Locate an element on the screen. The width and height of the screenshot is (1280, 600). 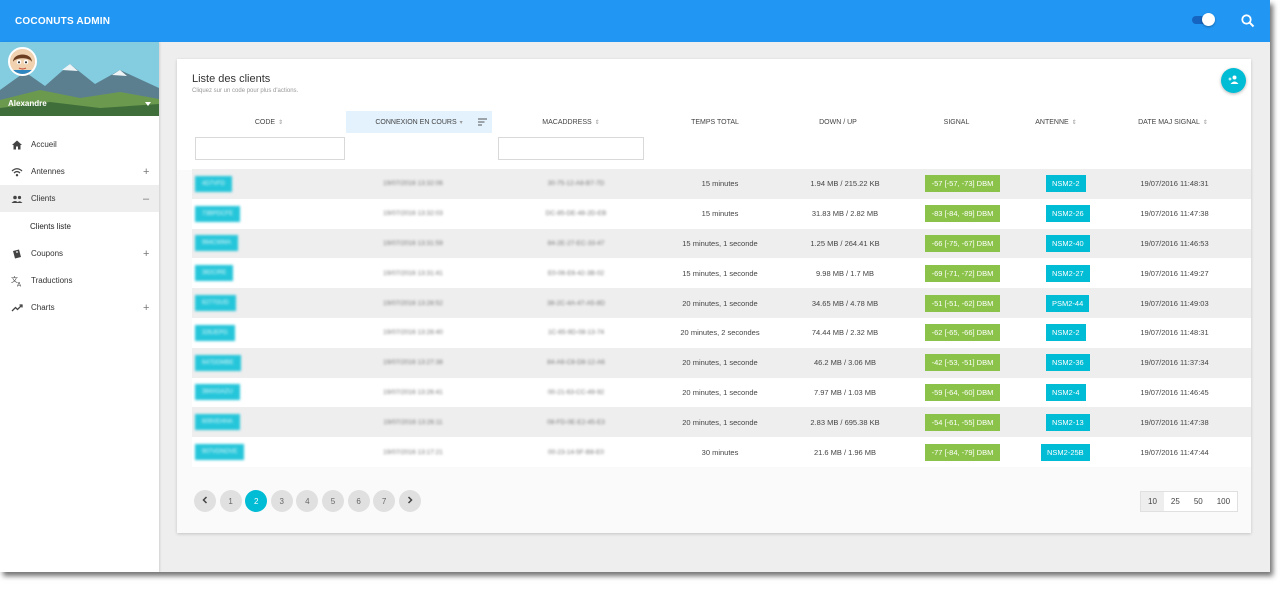
client-code-chip: 647DDMBE is located at coordinates (218, 362).